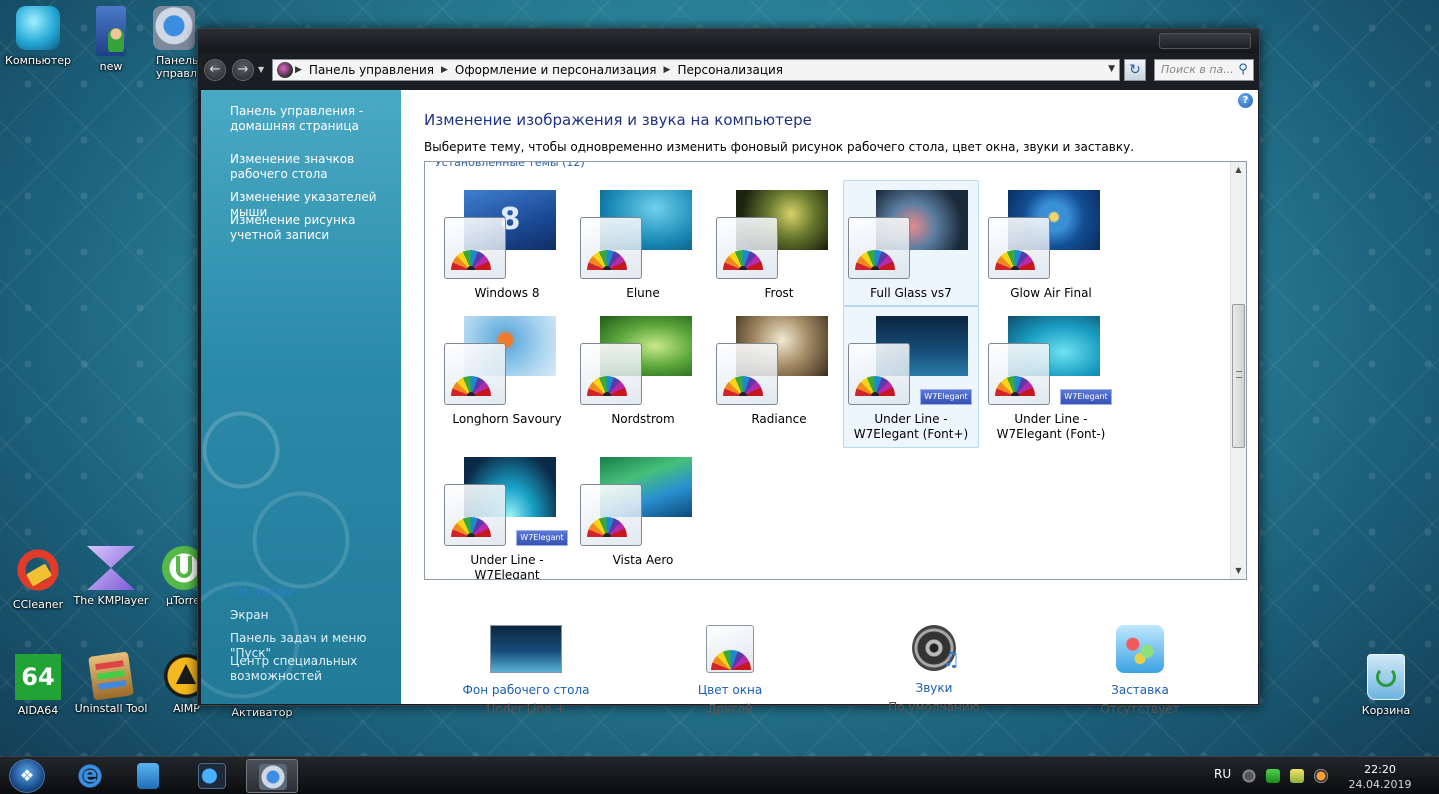 Image resolution: width=1439 pixels, height=794 pixels. I want to click on theme-windows-8: 8 Windows 8, so click(507, 243).